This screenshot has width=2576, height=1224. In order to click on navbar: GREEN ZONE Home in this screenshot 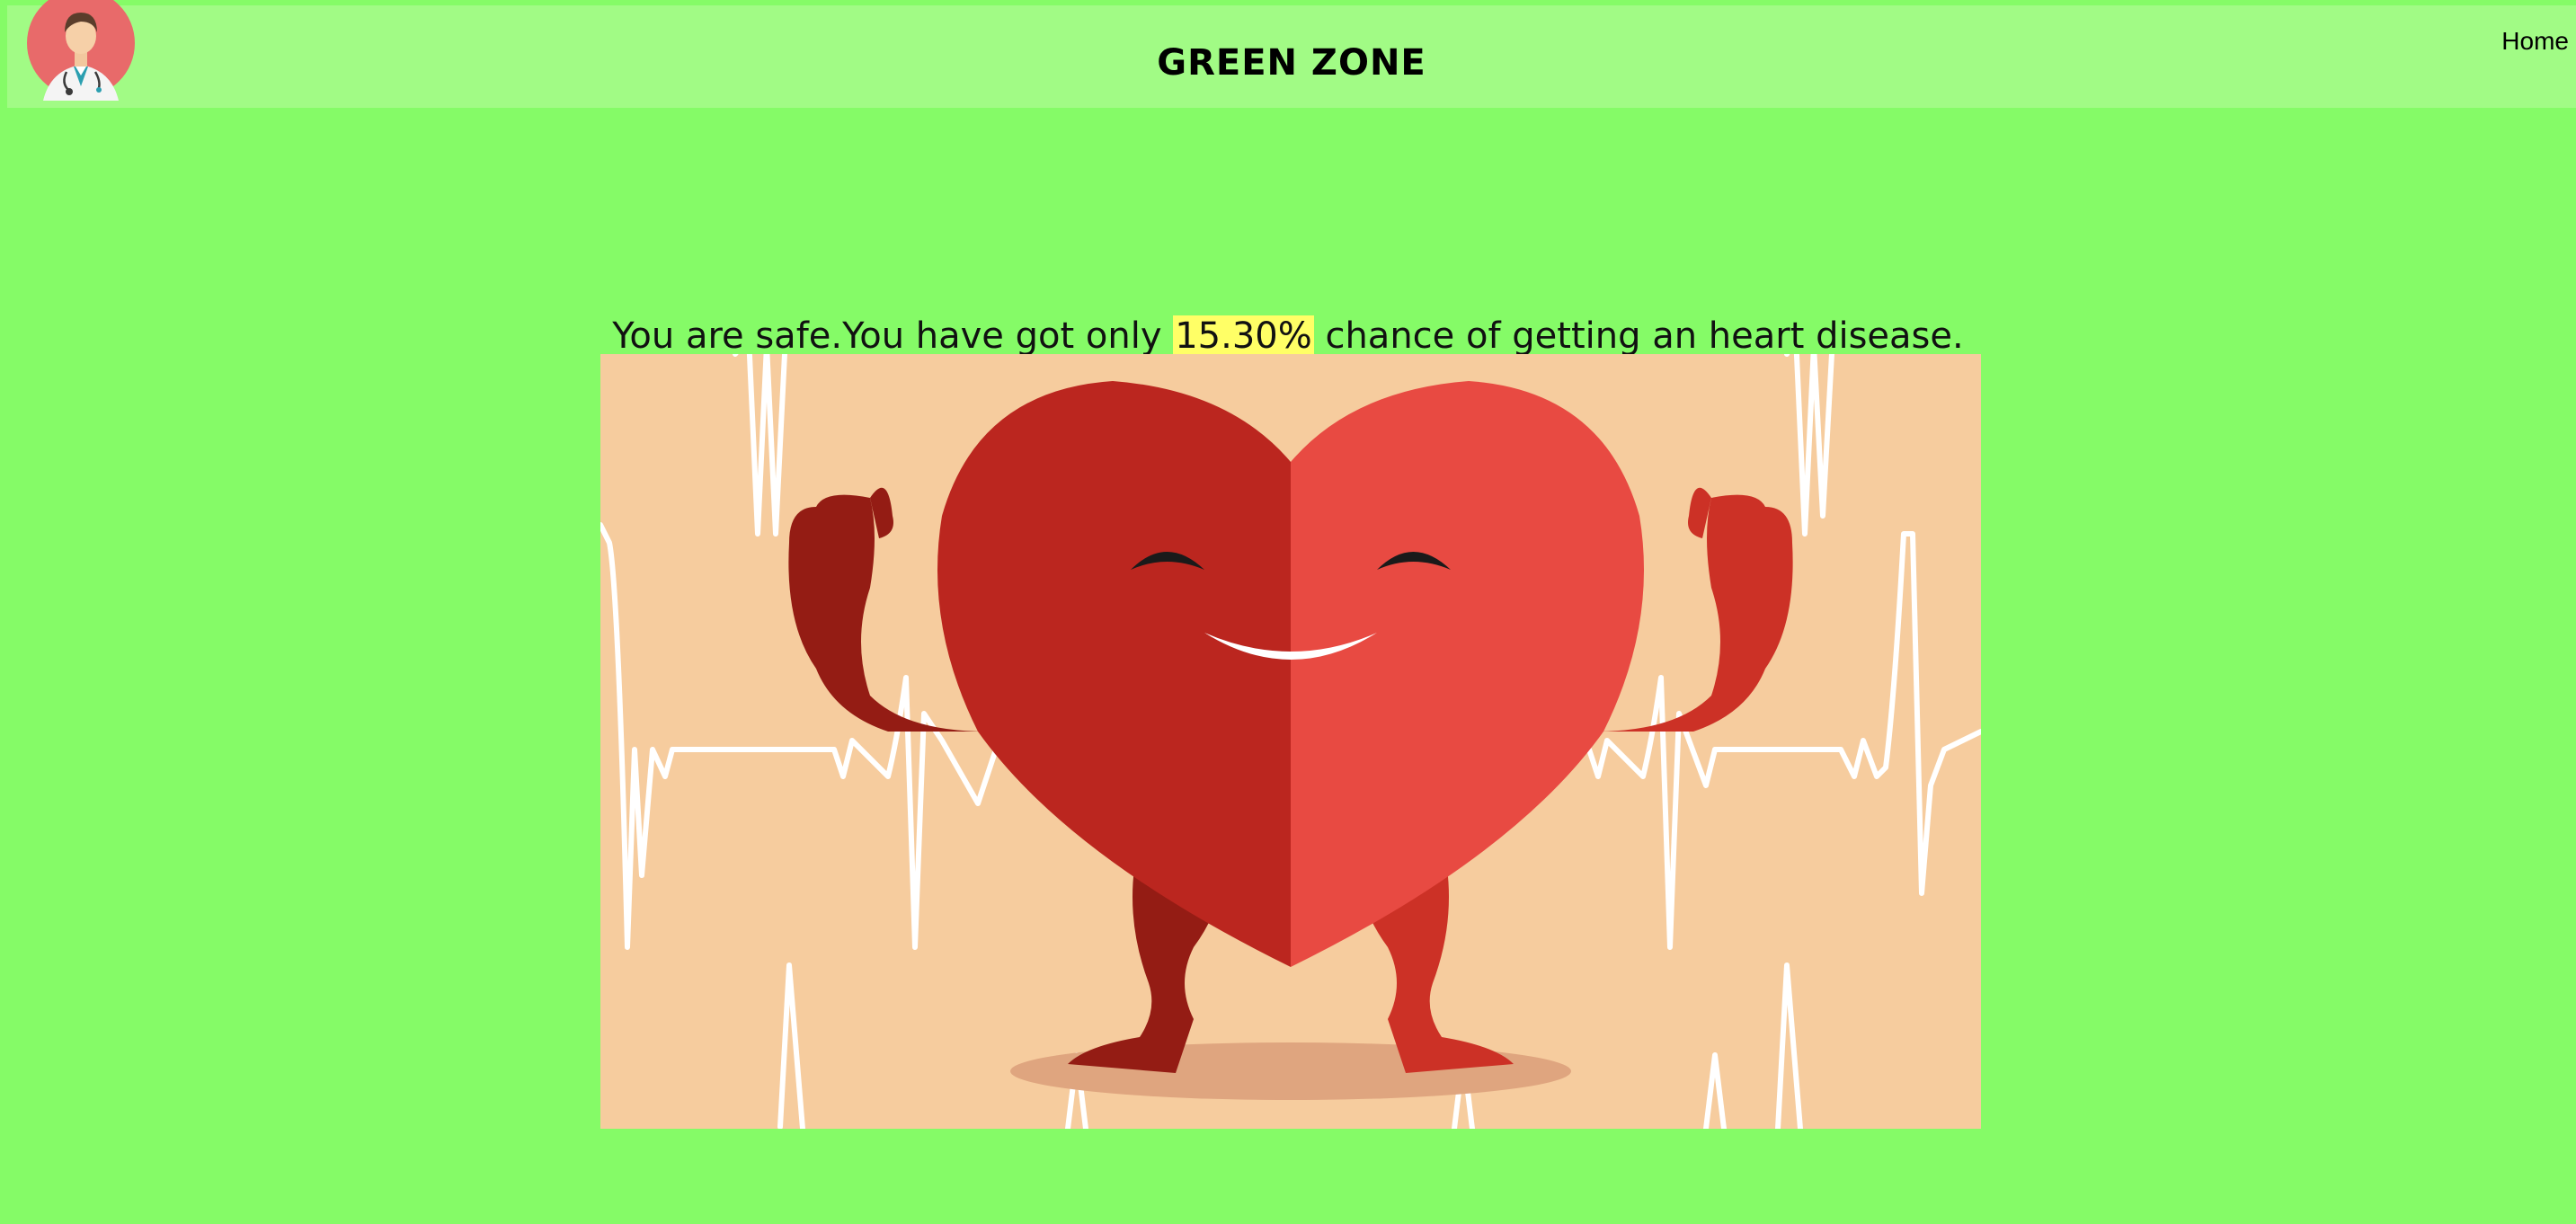, I will do `click(1291, 54)`.